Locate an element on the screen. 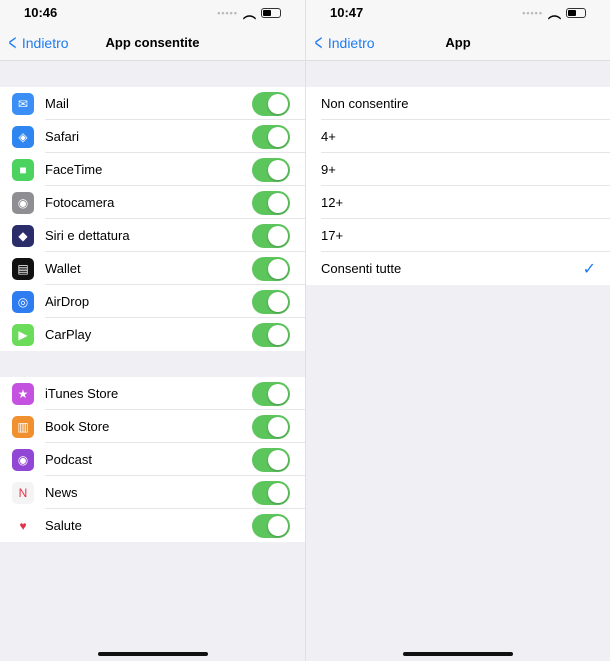  carplay-icon: ▶ is located at coordinates (23, 334).